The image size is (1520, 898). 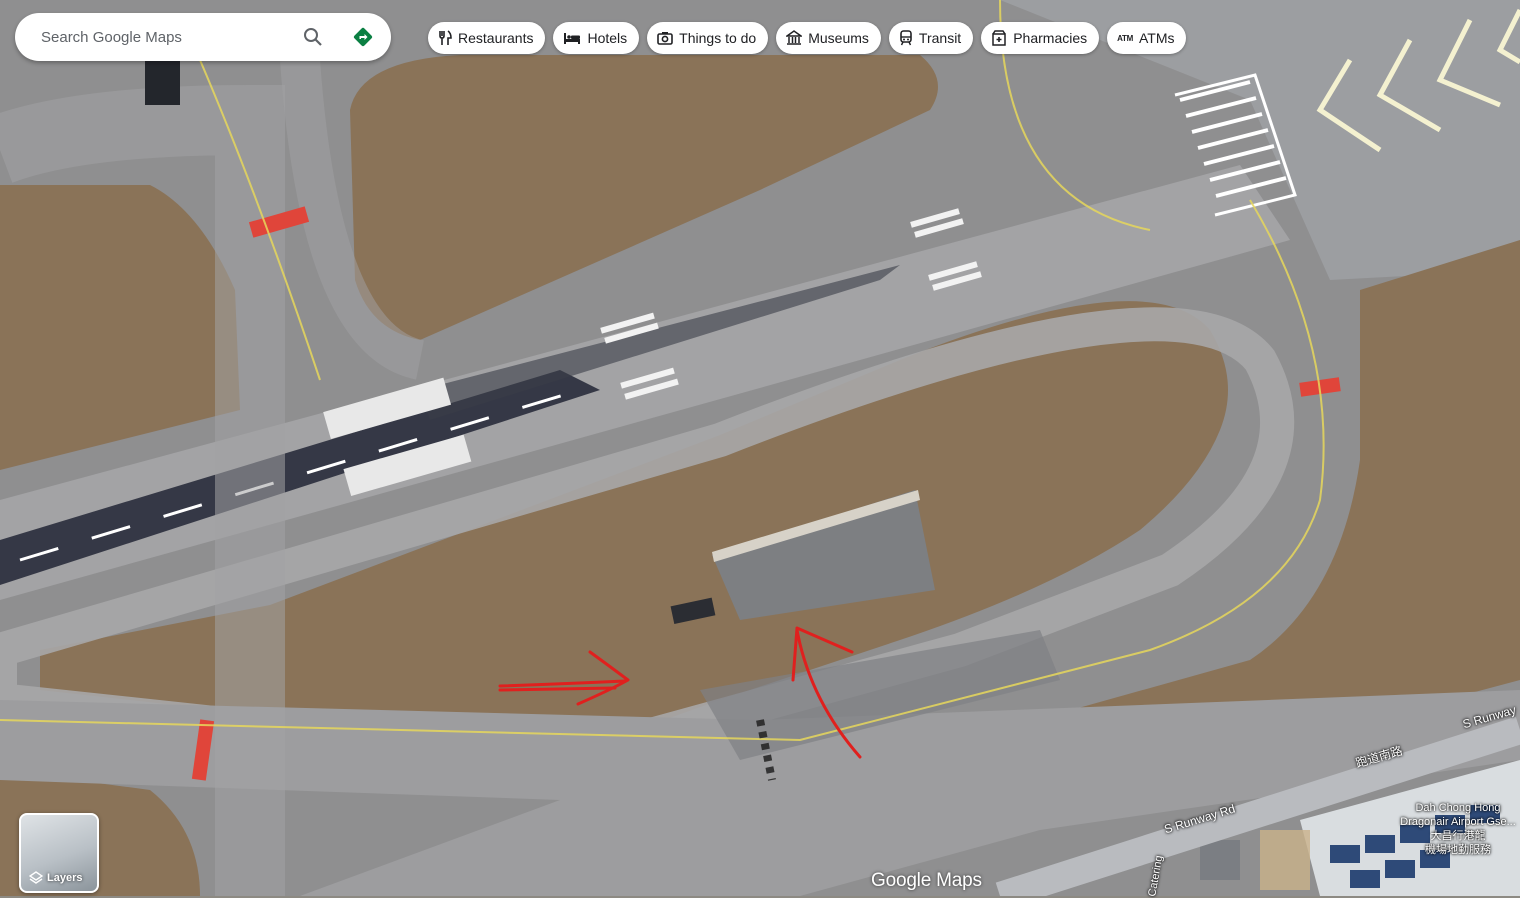 I want to click on fork-knife-icon, so click(x=445, y=37).